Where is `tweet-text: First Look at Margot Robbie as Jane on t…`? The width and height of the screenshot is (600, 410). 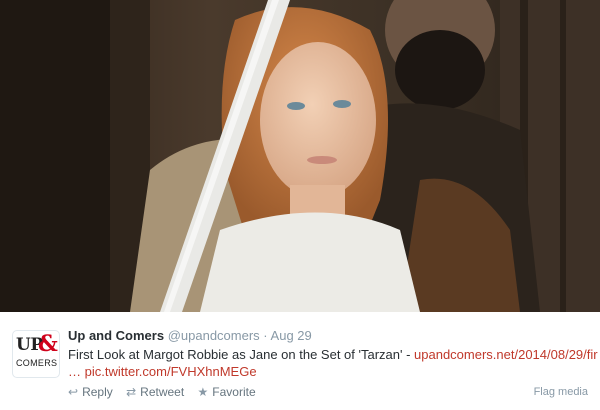 tweet-text: First Look at Margot Robbie as Jane on t… is located at coordinates (333, 354).